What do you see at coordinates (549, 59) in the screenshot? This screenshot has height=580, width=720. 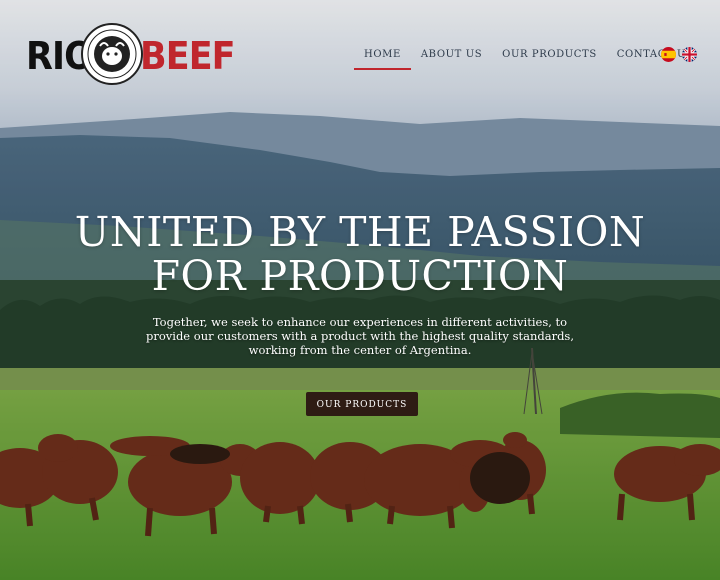 I see `nav-item-our-products: OUR PRODUCTS` at bounding box center [549, 59].